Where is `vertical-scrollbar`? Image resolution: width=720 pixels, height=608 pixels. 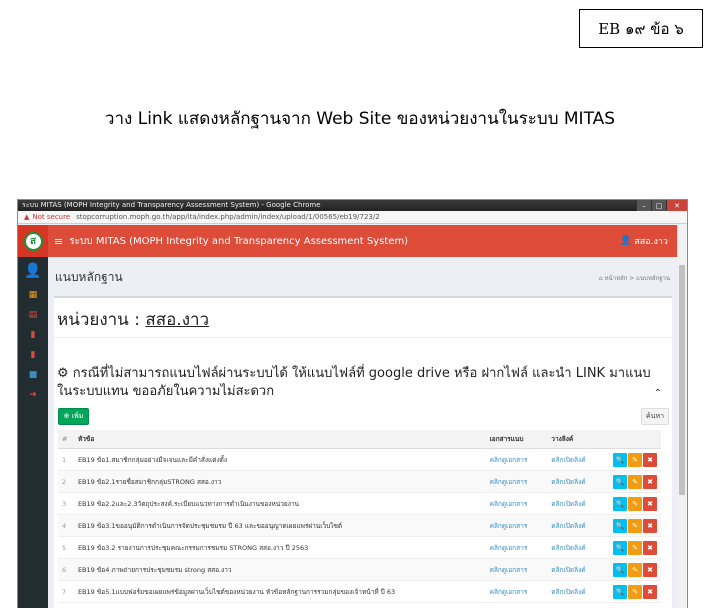 vertical-scrollbar is located at coordinates (682, 416).